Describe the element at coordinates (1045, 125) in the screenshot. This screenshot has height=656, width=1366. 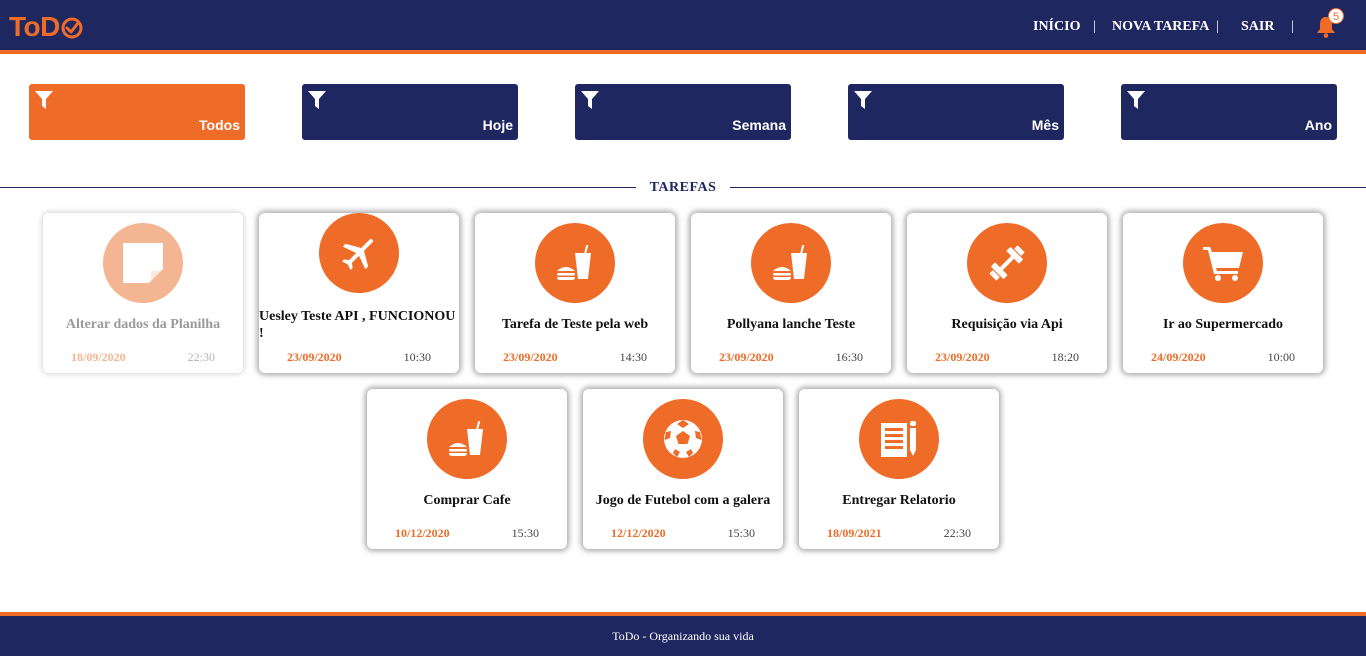
I see `filter-label: Mês` at that location.